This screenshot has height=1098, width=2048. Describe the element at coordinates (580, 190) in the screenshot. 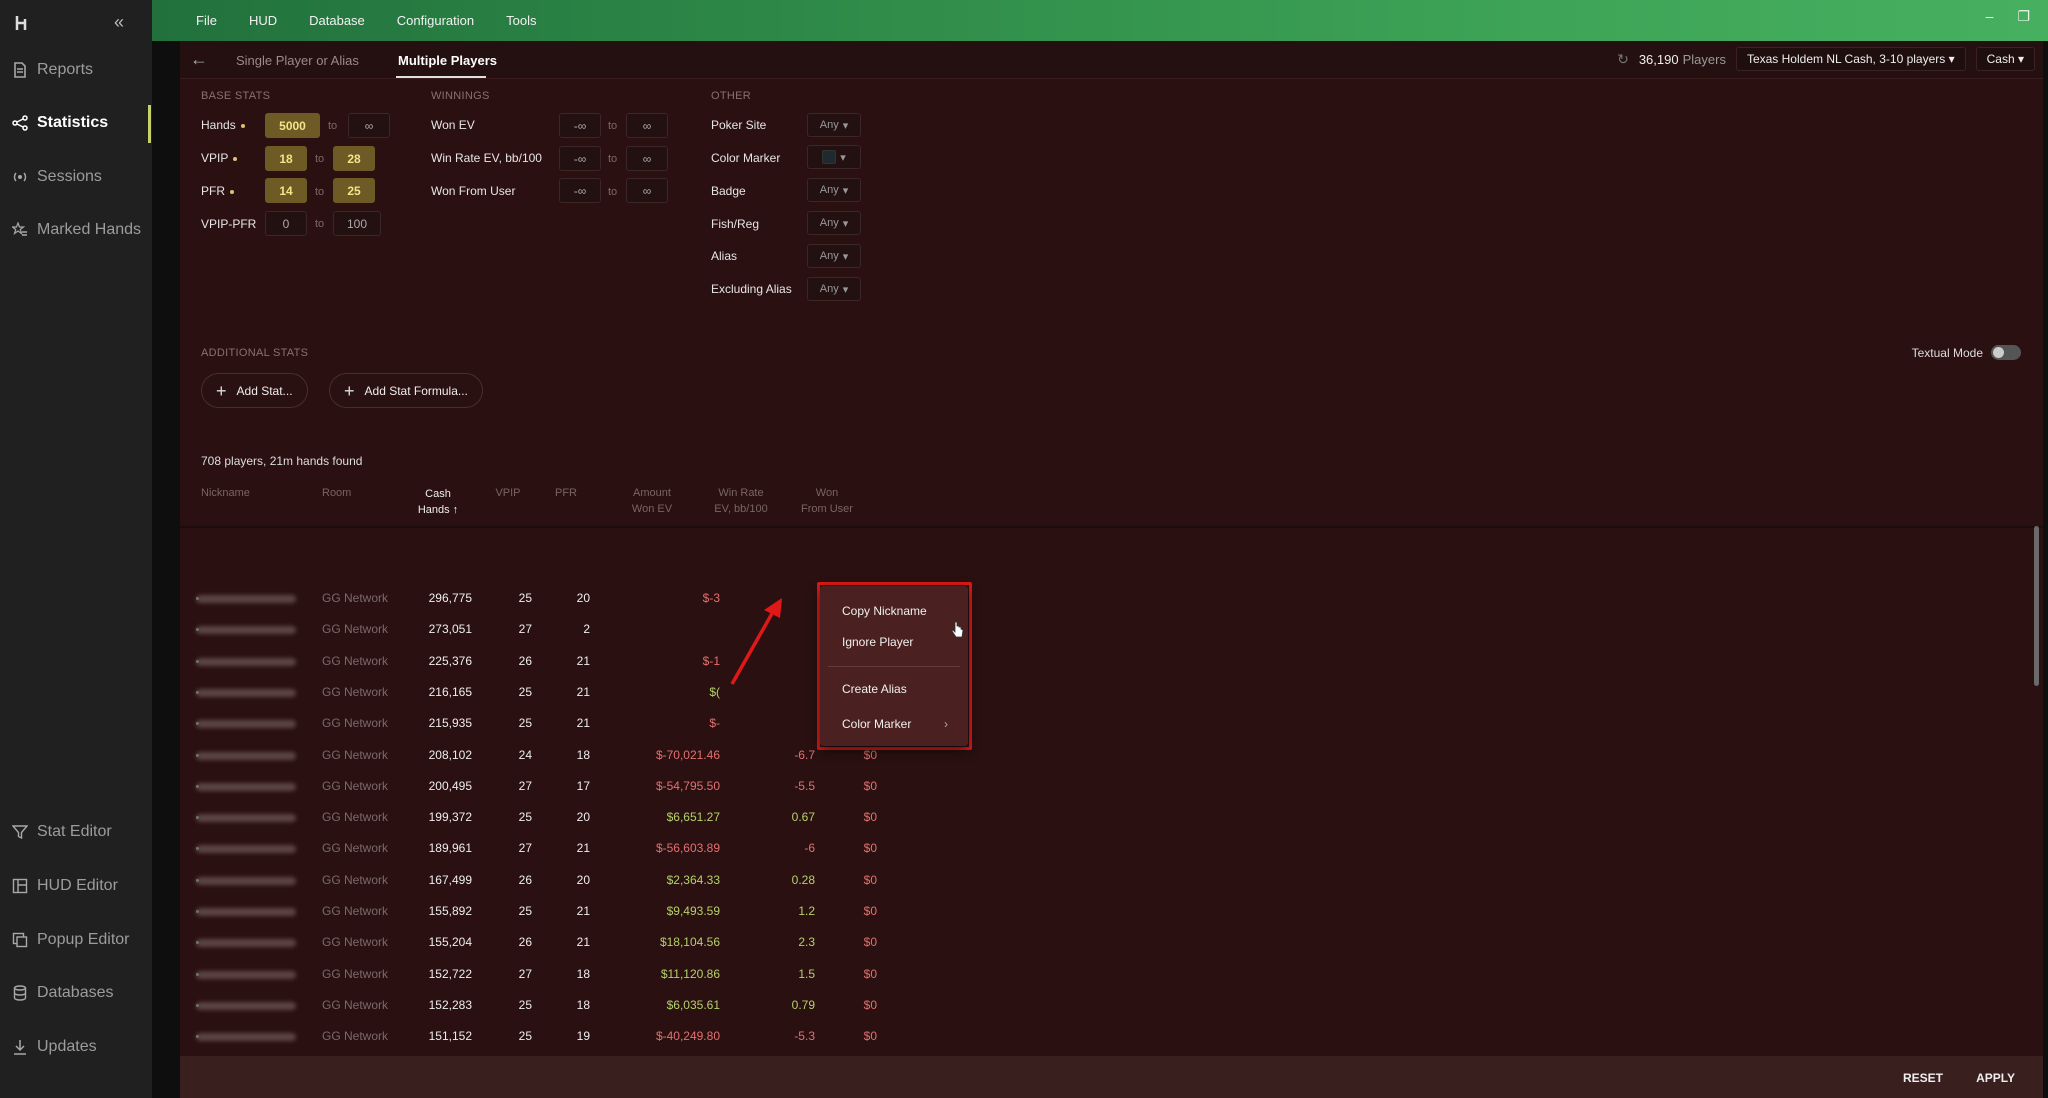

I see `won-from-user-min-input: -∞` at that location.